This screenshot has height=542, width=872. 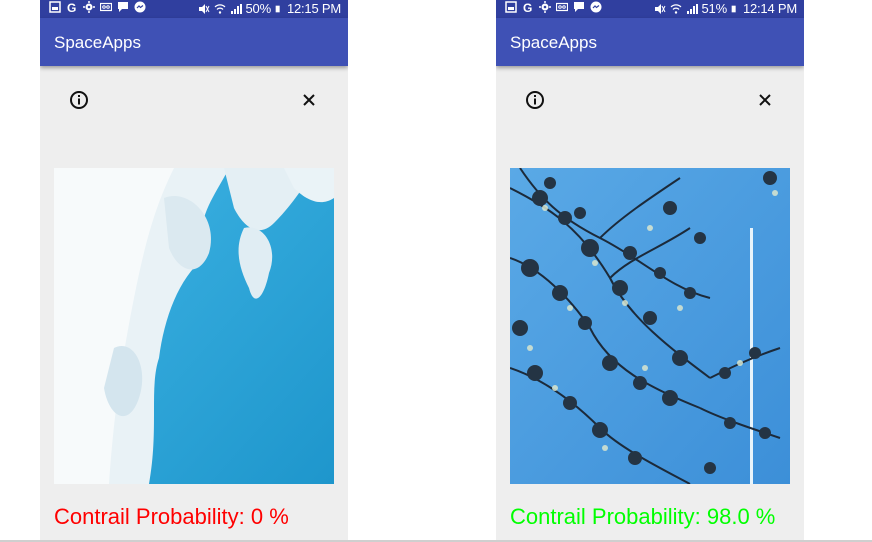 I want to click on contrail-probability-result: Contrail Probability: 0 %, so click(x=171, y=516).